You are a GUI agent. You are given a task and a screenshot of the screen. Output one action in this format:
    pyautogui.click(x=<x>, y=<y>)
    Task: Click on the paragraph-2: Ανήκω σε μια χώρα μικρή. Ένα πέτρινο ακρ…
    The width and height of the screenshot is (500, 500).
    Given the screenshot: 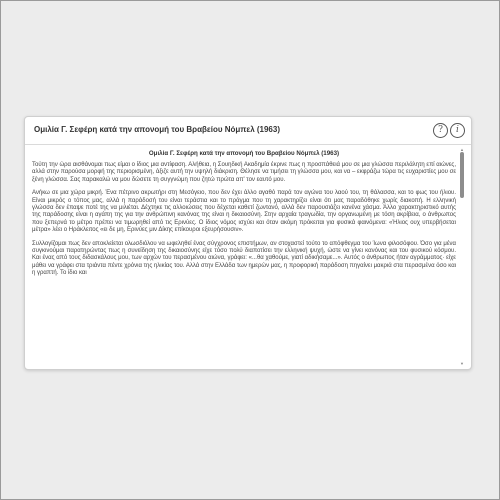 What is the action you would take?
    pyautogui.click(x=244, y=212)
    